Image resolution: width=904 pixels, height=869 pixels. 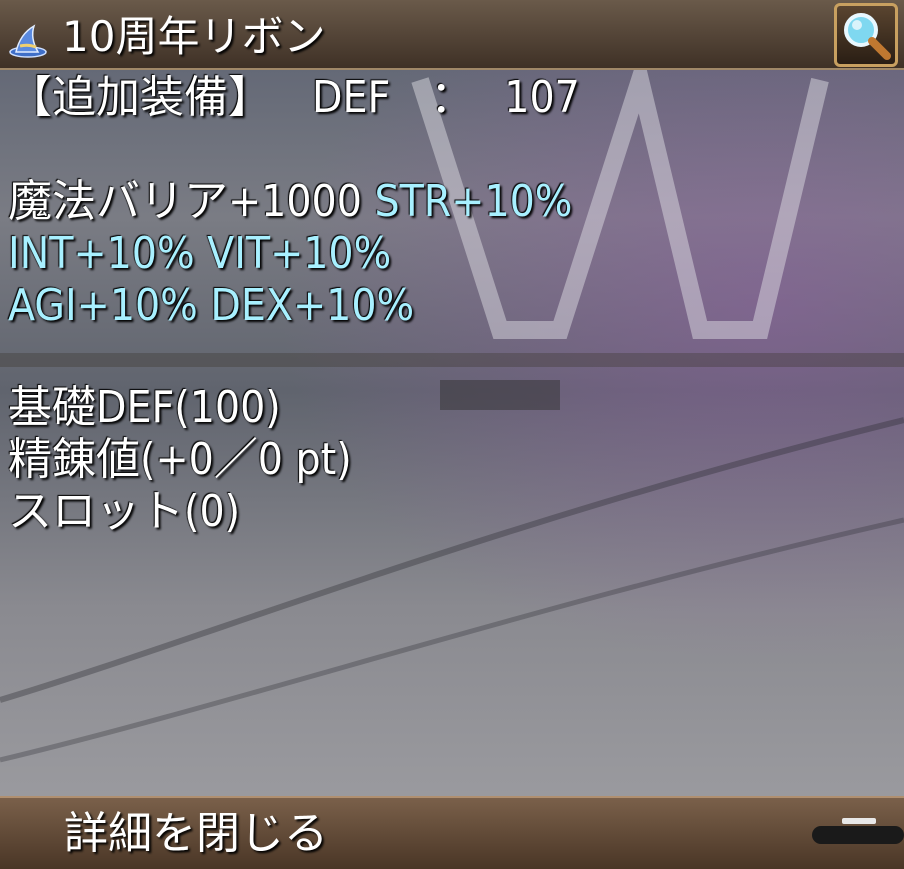 What do you see at coordinates (140, 97) in the screenshot?
I see `slot-label: 【追加装備】` at bounding box center [140, 97].